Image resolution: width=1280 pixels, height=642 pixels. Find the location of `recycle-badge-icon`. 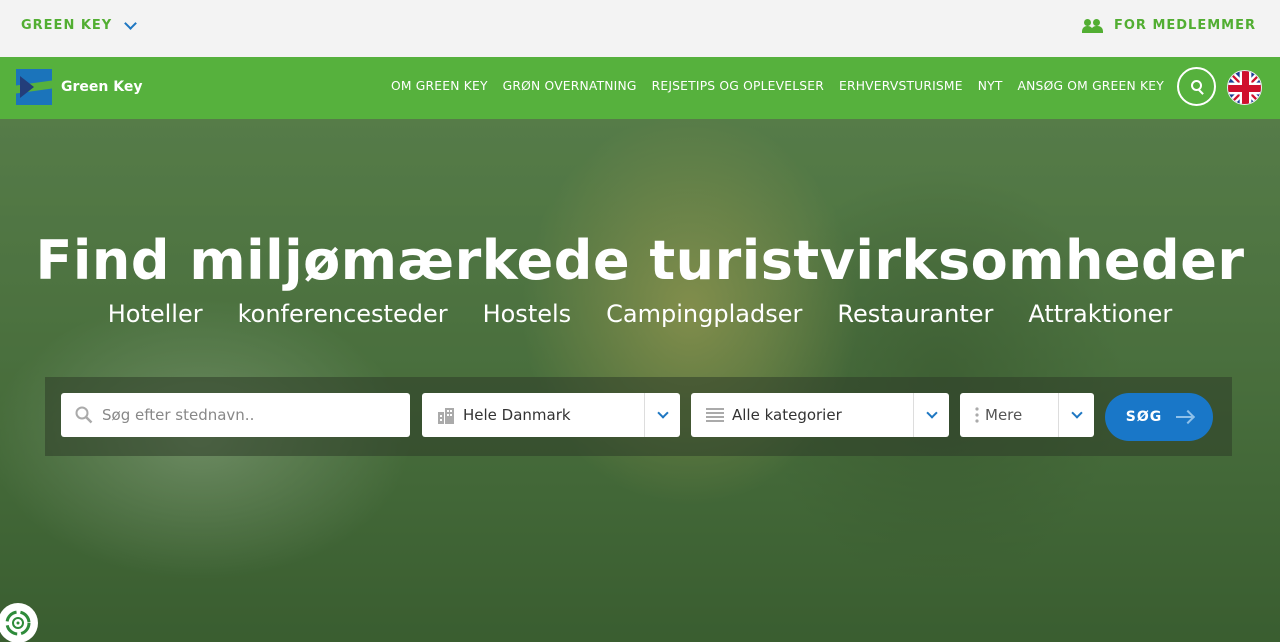

recycle-badge-icon is located at coordinates (19, 622).